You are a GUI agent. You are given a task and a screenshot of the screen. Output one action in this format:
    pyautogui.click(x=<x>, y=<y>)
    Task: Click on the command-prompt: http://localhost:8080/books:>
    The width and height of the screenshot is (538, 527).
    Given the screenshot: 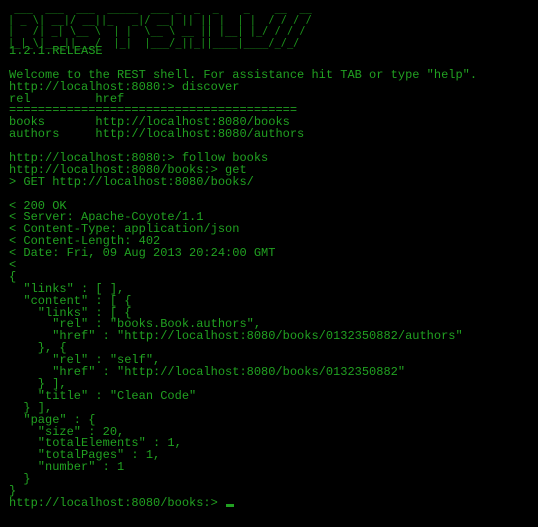 What is the action you would take?
    pyautogui.click(x=117, y=502)
    